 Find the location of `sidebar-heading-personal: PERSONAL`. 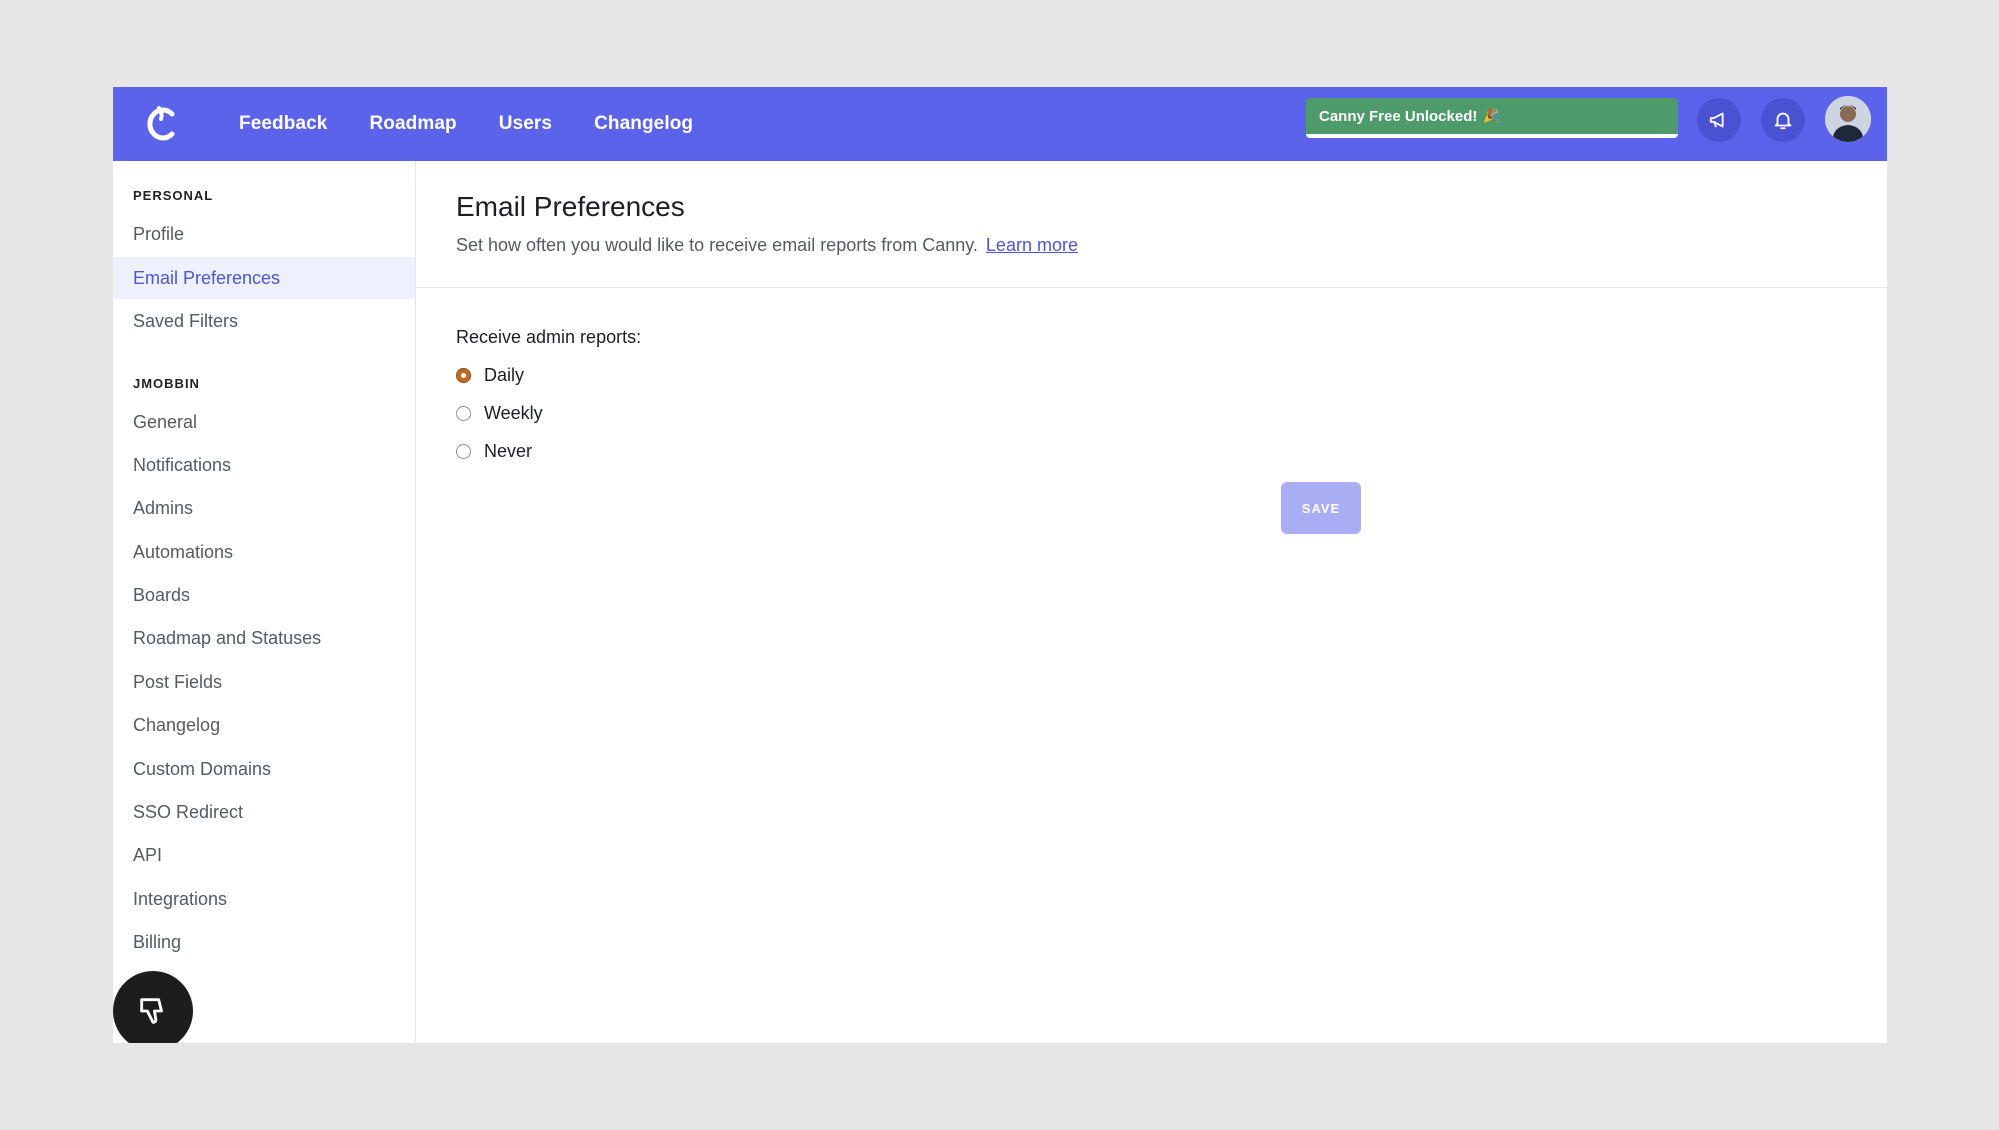

sidebar-heading-personal: PERSONAL is located at coordinates (173, 195).